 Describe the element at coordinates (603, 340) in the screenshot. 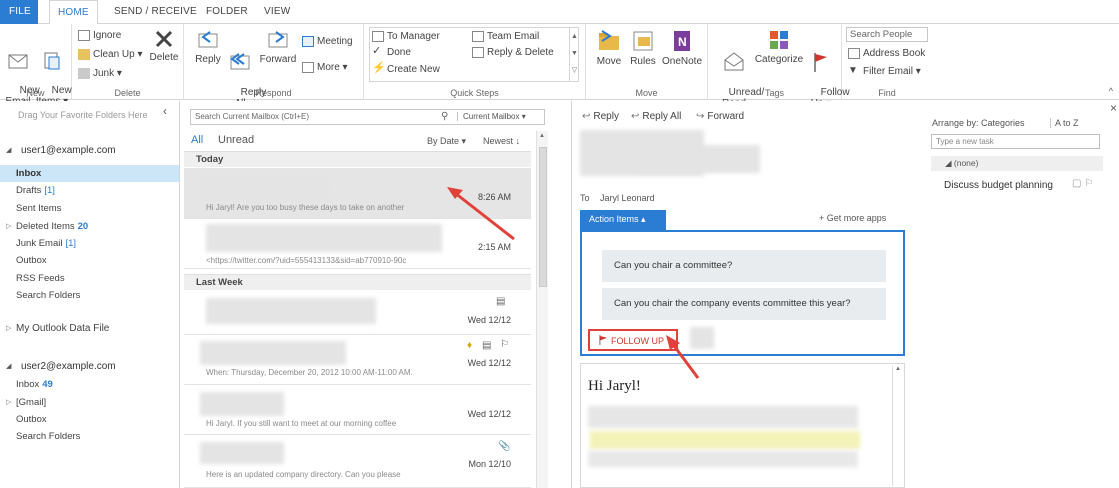

I see `follow-up-flag-icon` at that location.